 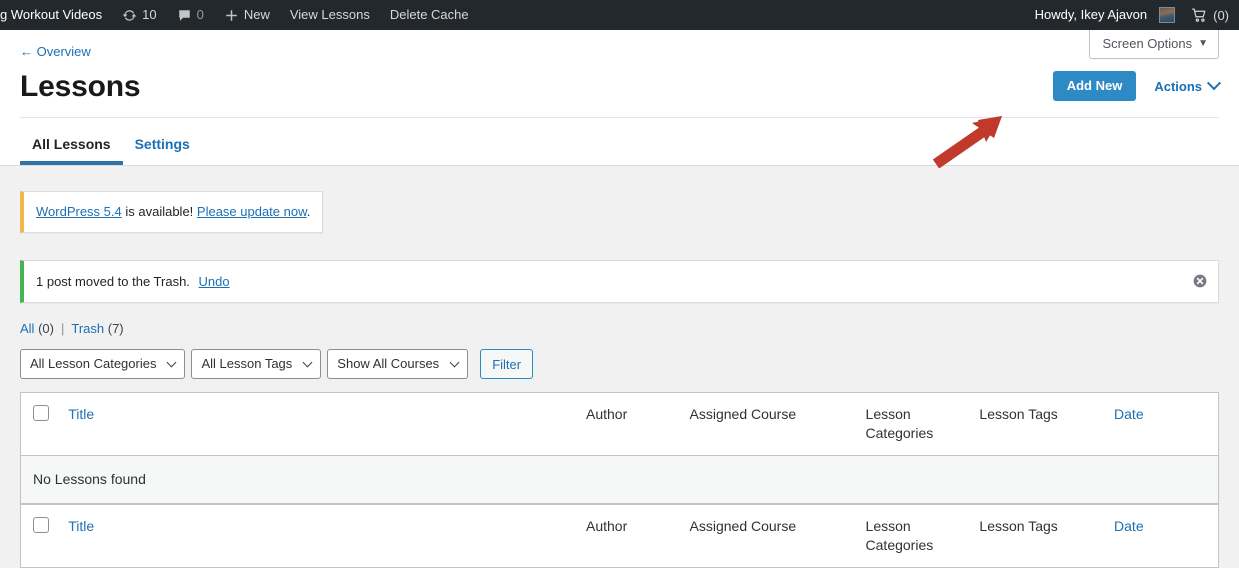 What do you see at coordinates (80, 86) in the screenshot?
I see `page-title: Lessons` at bounding box center [80, 86].